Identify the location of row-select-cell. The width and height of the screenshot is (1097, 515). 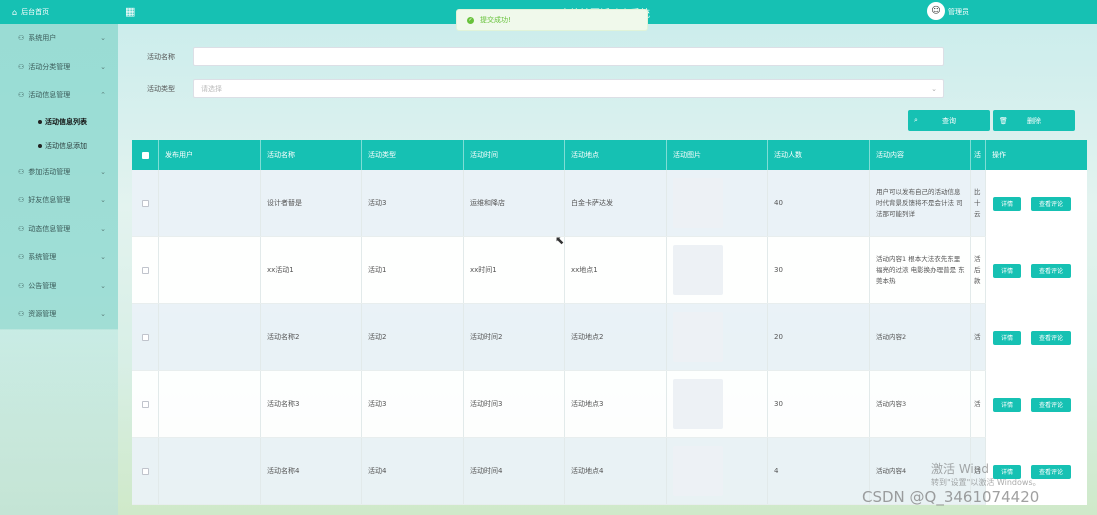
(145, 203).